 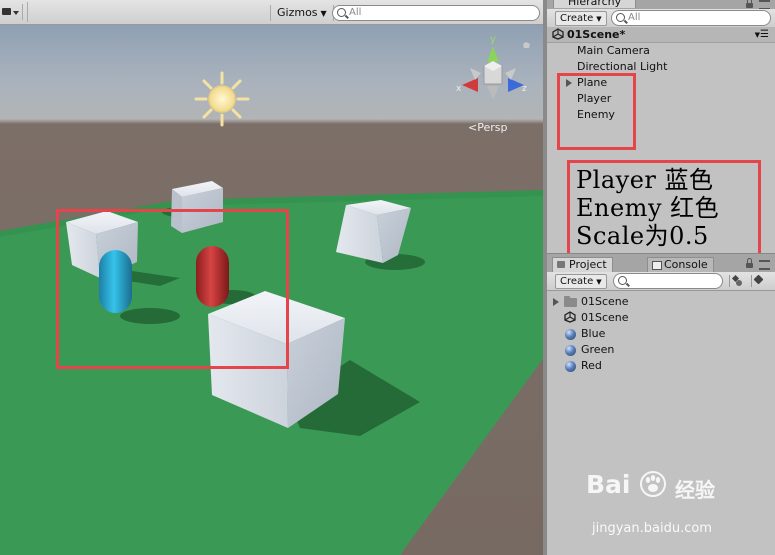 I want to click on unity-scene-icon, so click(x=570, y=317).